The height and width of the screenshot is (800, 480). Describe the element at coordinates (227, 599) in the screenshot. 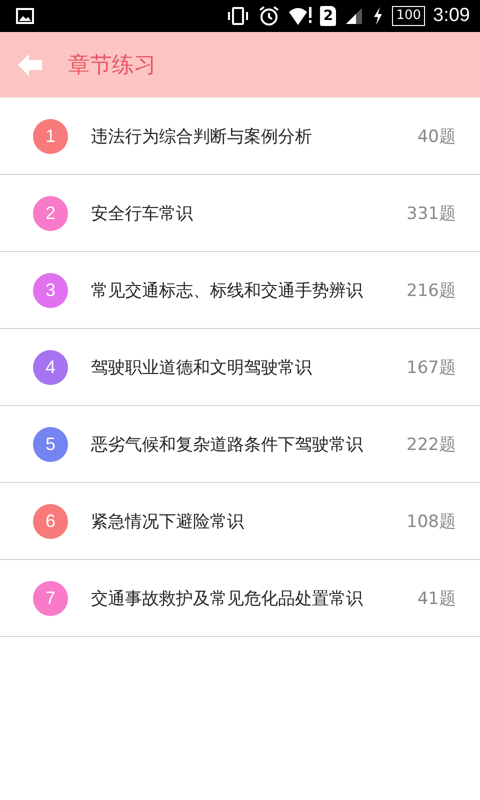

I see `chapter-title: 交通事故救护及常见危化品处置常识` at that location.